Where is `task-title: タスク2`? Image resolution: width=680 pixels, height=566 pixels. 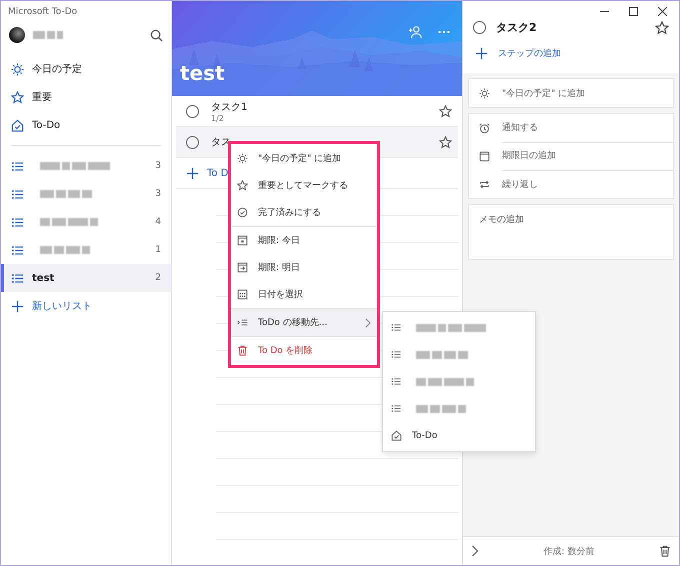 task-title: タスク2 is located at coordinates (517, 27).